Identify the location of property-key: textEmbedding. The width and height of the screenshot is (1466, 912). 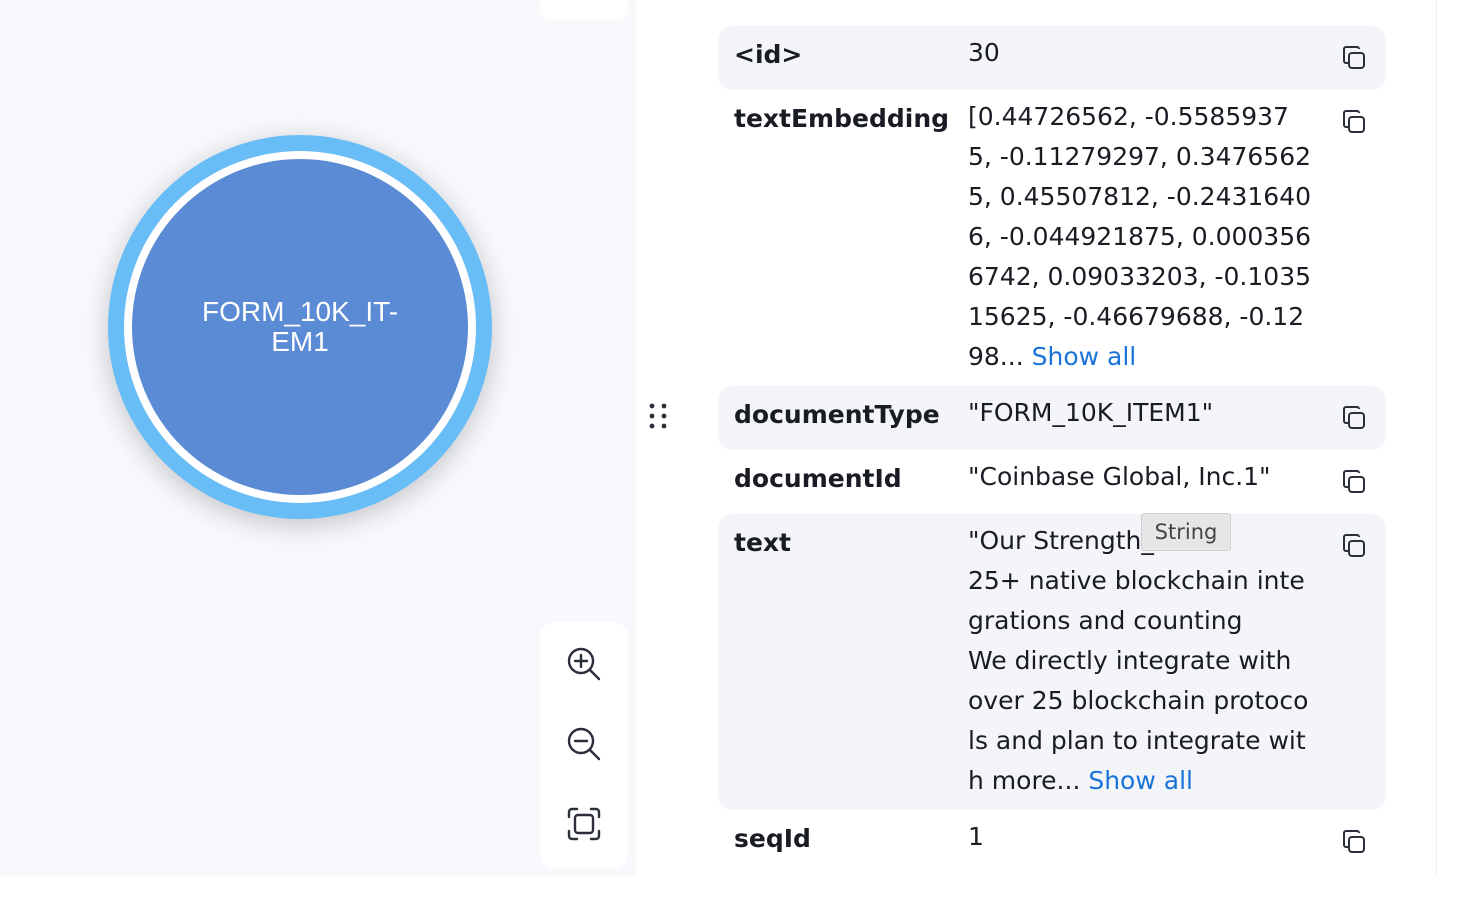
(842, 118).